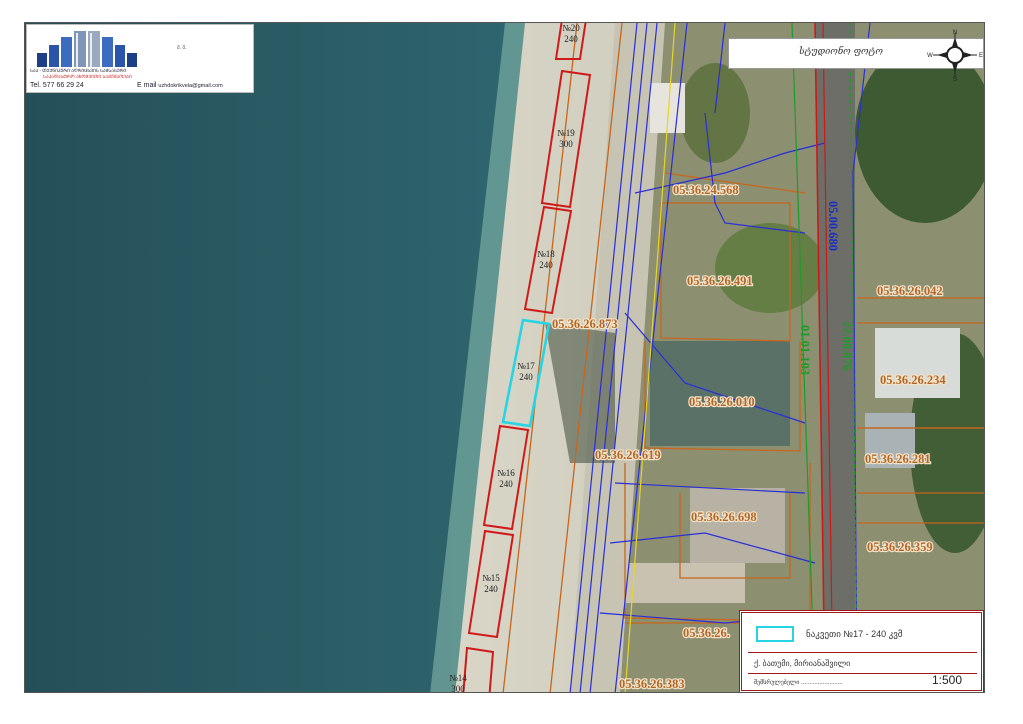 The image size is (1023, 724). Describe the element at coordinates (506, 473) in the screenshot. I see `plot-number: №16` at that location.